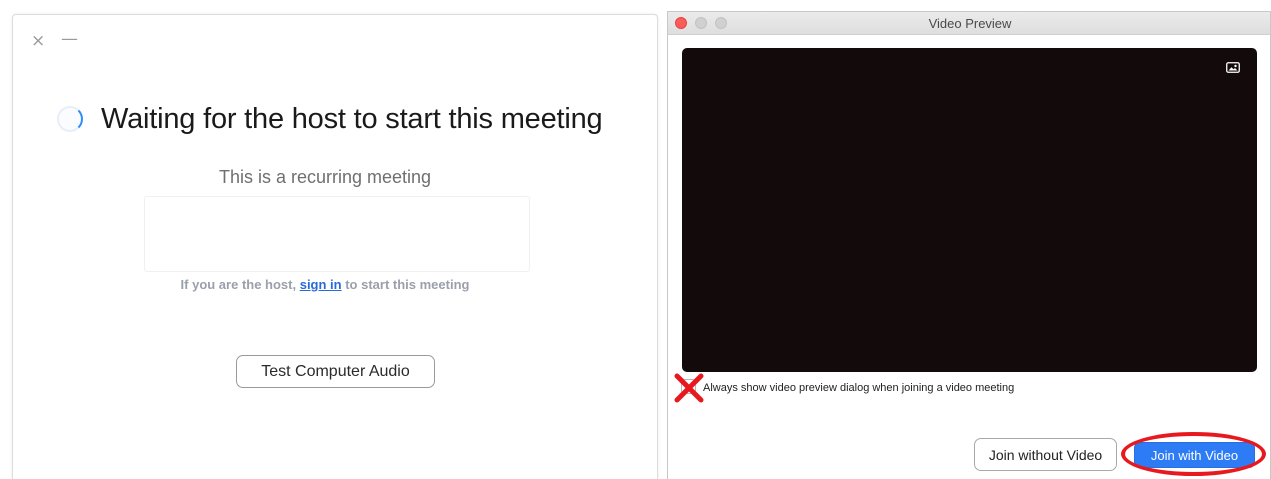  What do you see at coordinates (38, 41) in the screenshot?
I see `close-icon: ×` at bounding box center [38, 41].